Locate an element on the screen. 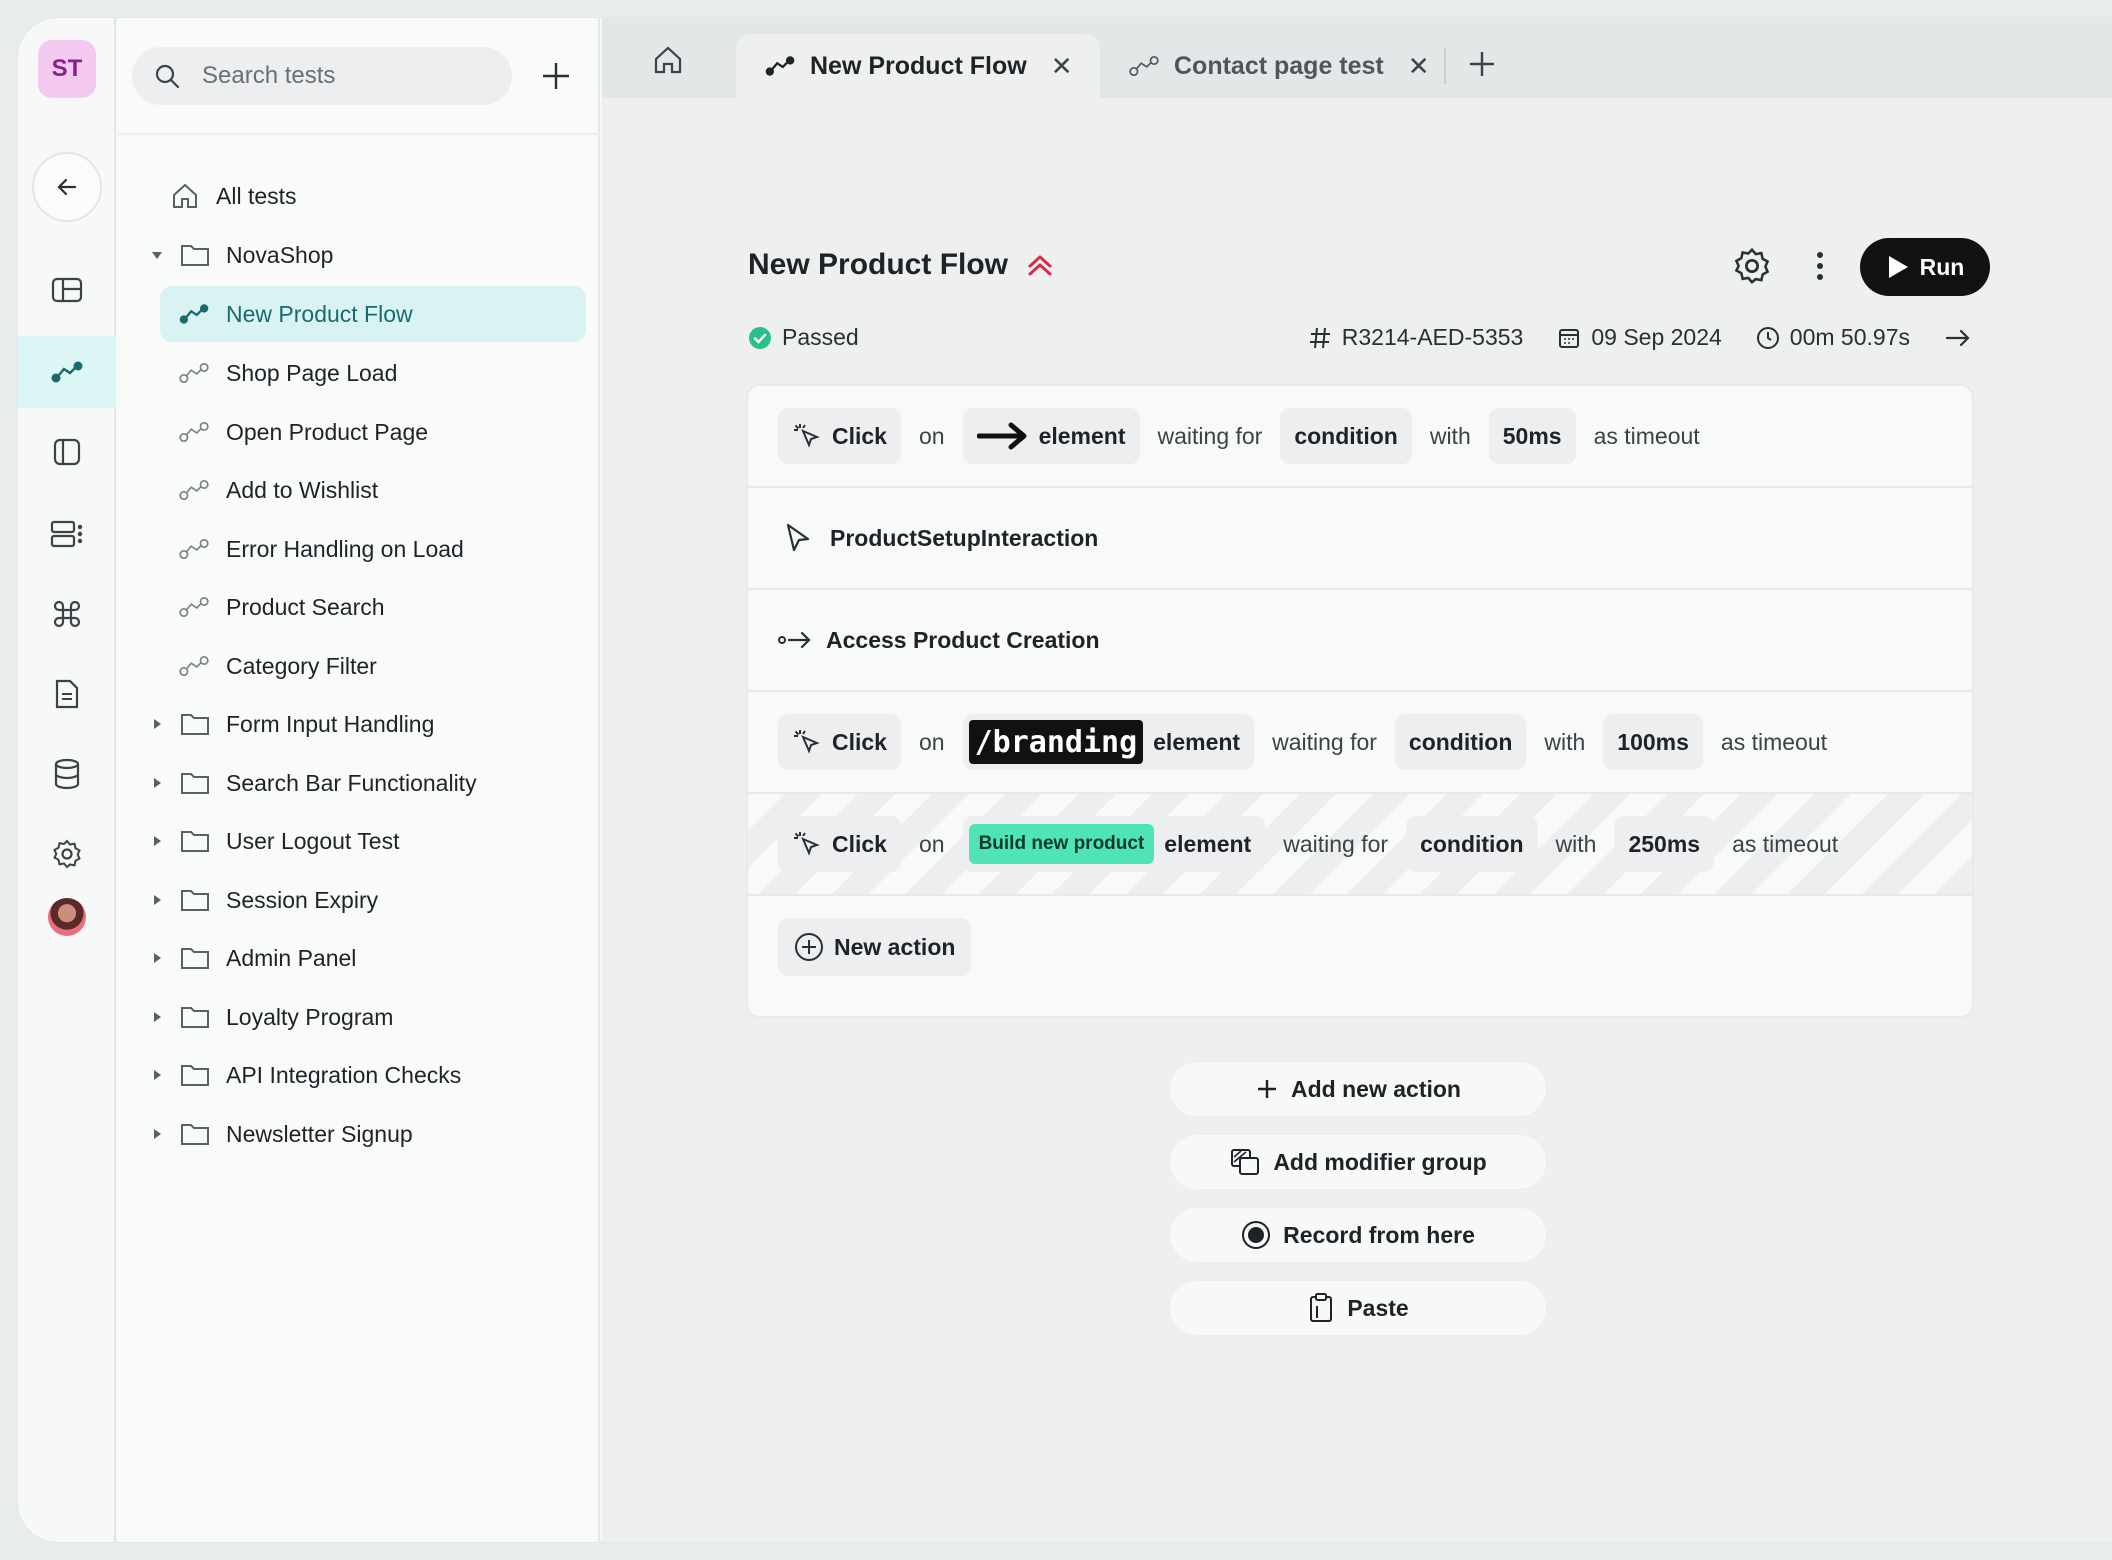 The height and width of the screenshot is (1560, 2112). command-icon is located at coordinates (67, 614).